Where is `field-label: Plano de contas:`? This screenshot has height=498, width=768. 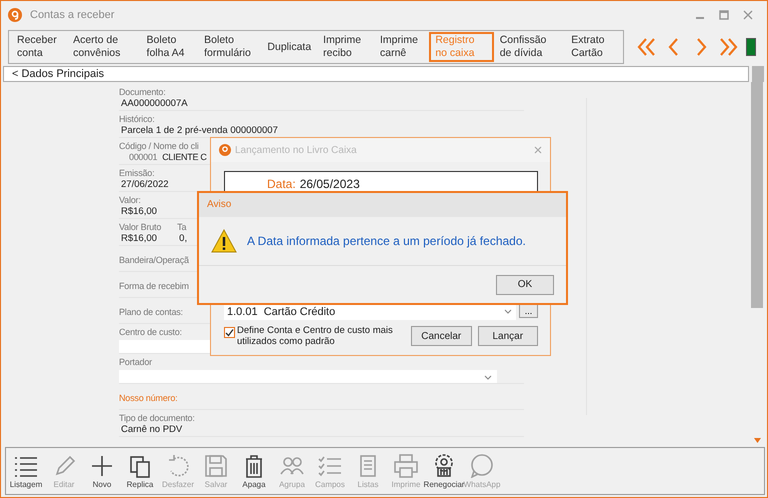
field-label: Plano de contas: is located at coordinates (151, 312).